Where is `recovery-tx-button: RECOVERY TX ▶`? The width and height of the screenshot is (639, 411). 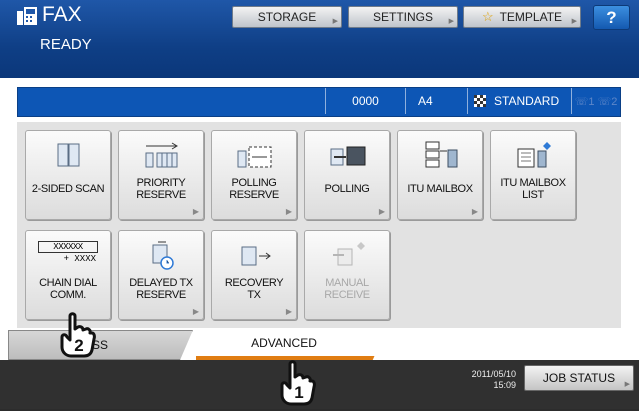 recovery-tx-button: RECOVERY TX ▶ is located at coordinates (254, 275).